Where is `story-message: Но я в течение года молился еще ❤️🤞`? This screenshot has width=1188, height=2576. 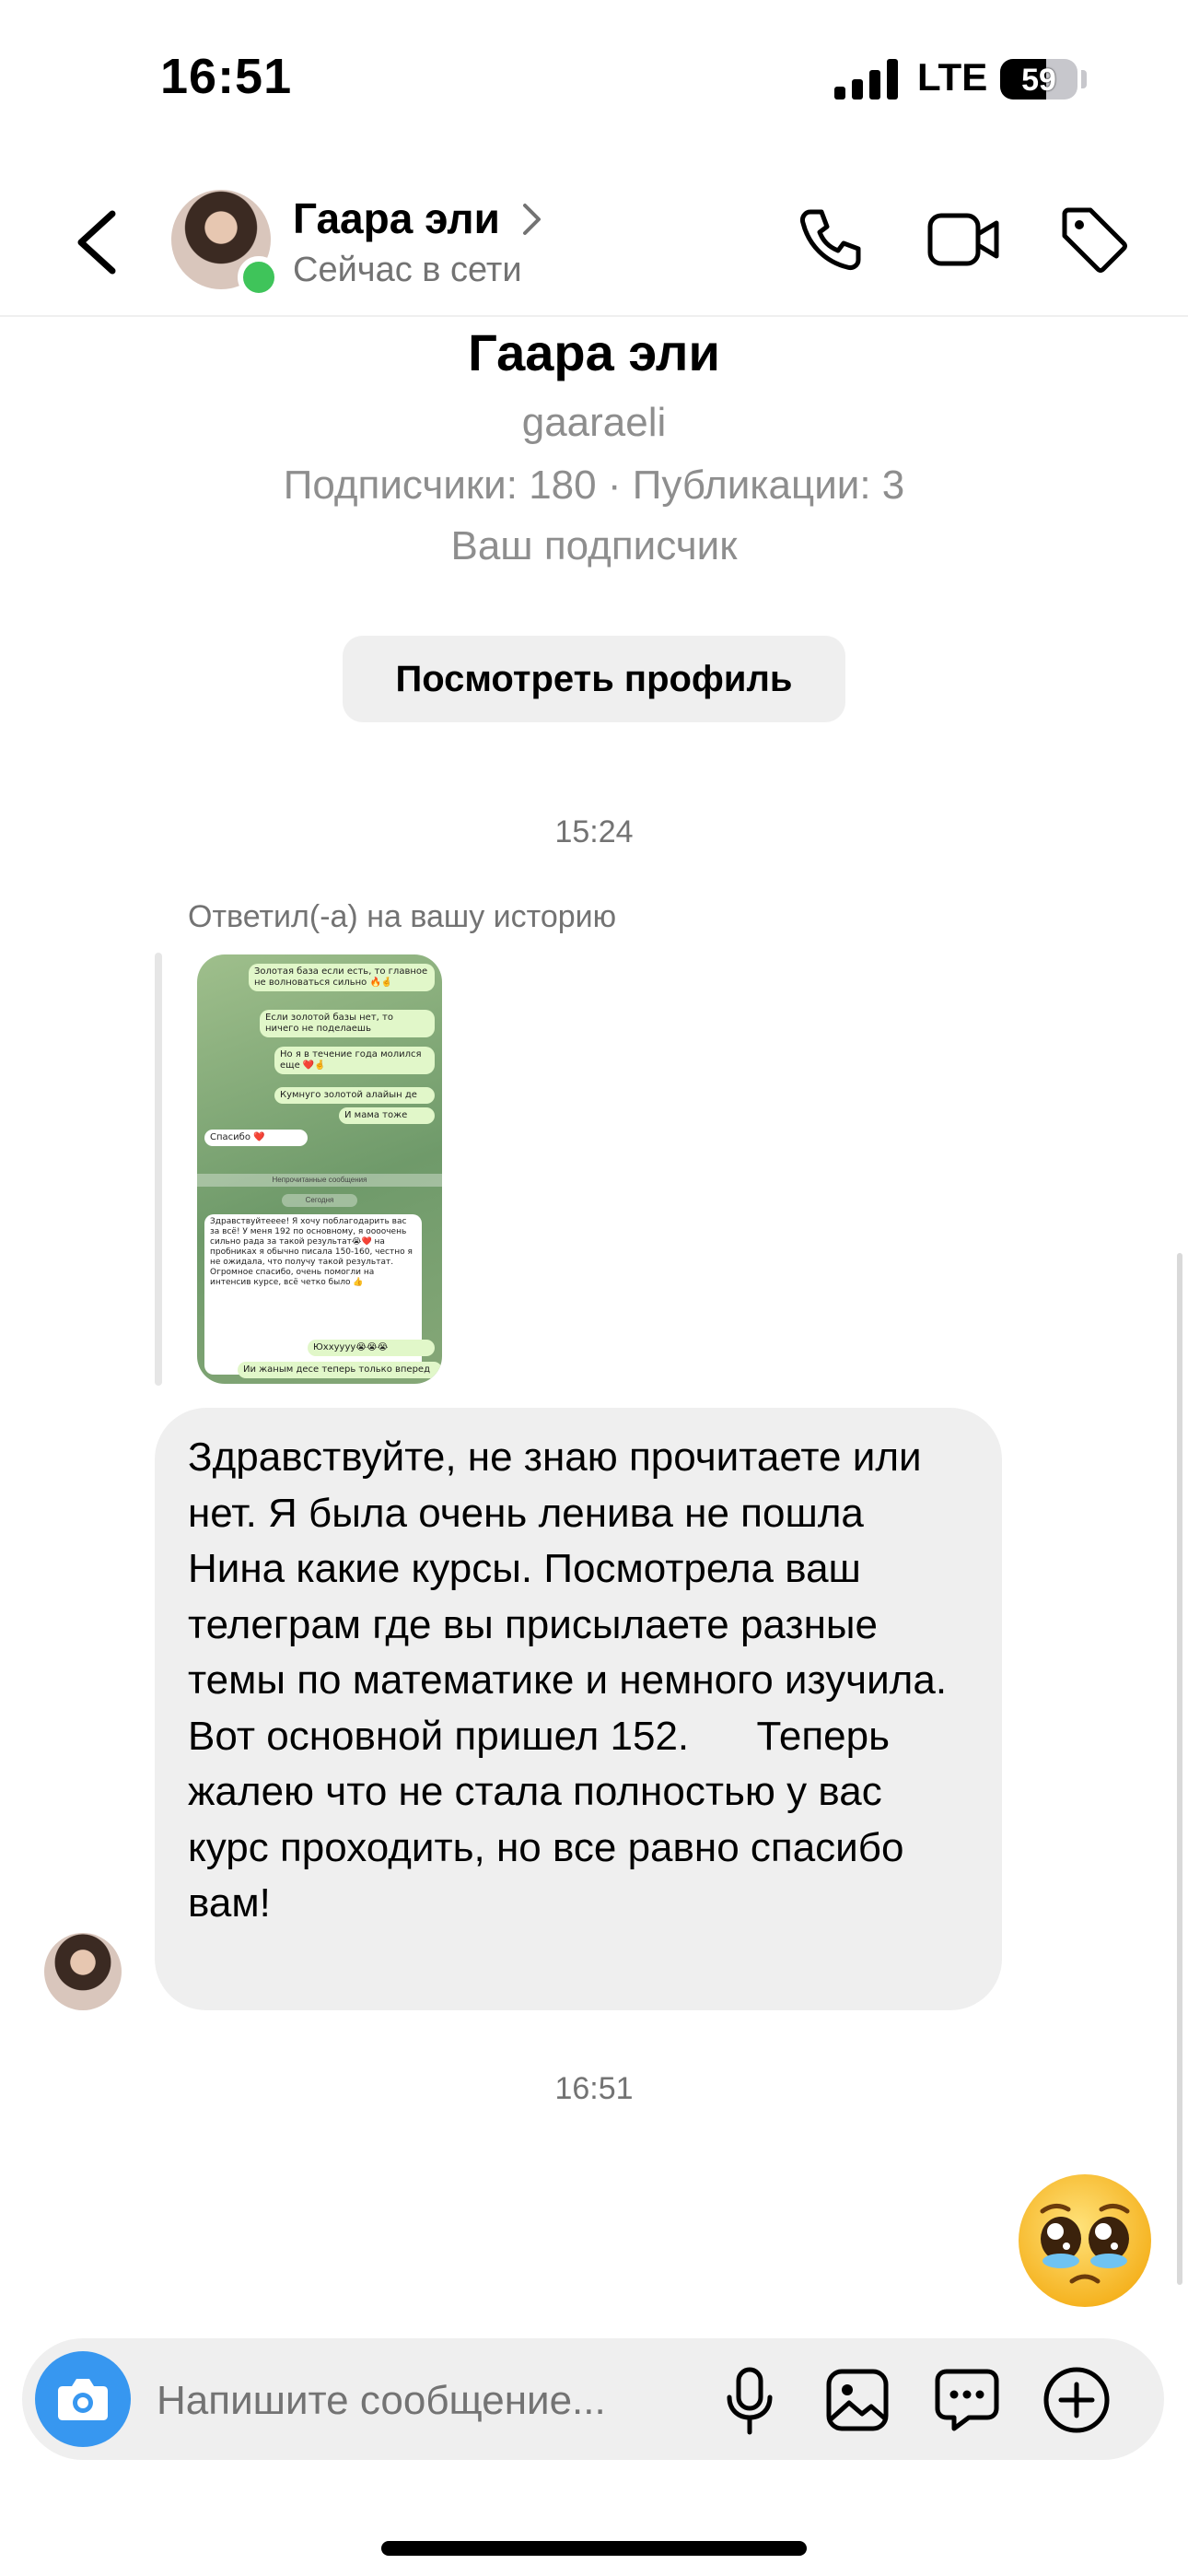
story-message: Но я в течение года молился еще ❤️🤞 is located at coordinates (354, 1060).